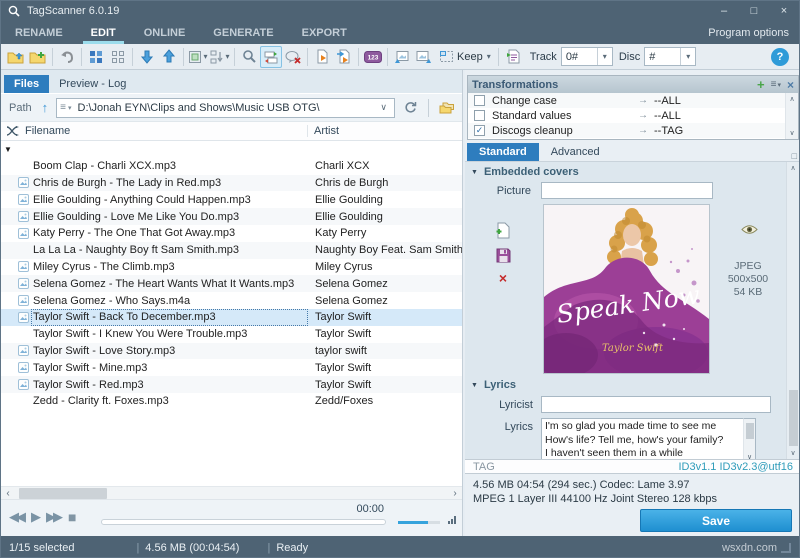 This screenshot has width=800, height=558. What do you see at coordinates (8, 149) in the screenshot?
I see `group-triangle: ▼` at bounding box center [8, 149].